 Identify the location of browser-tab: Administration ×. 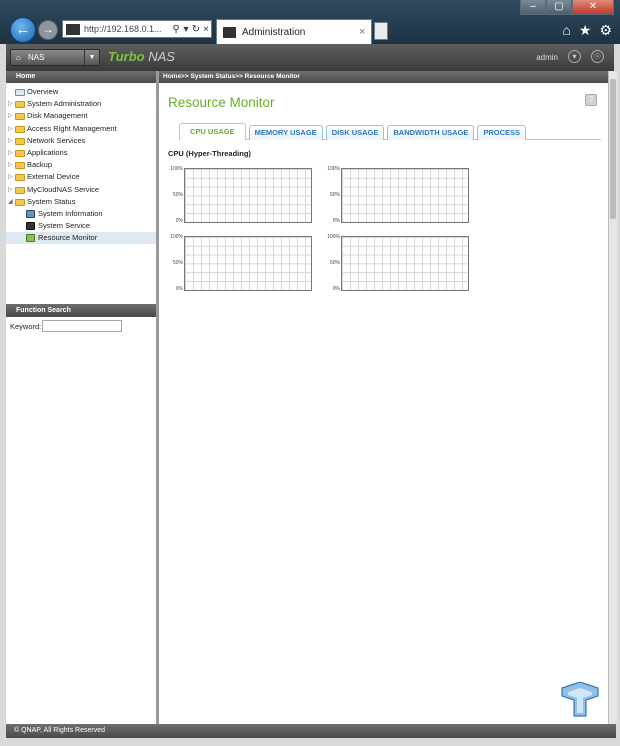
(294, 31).